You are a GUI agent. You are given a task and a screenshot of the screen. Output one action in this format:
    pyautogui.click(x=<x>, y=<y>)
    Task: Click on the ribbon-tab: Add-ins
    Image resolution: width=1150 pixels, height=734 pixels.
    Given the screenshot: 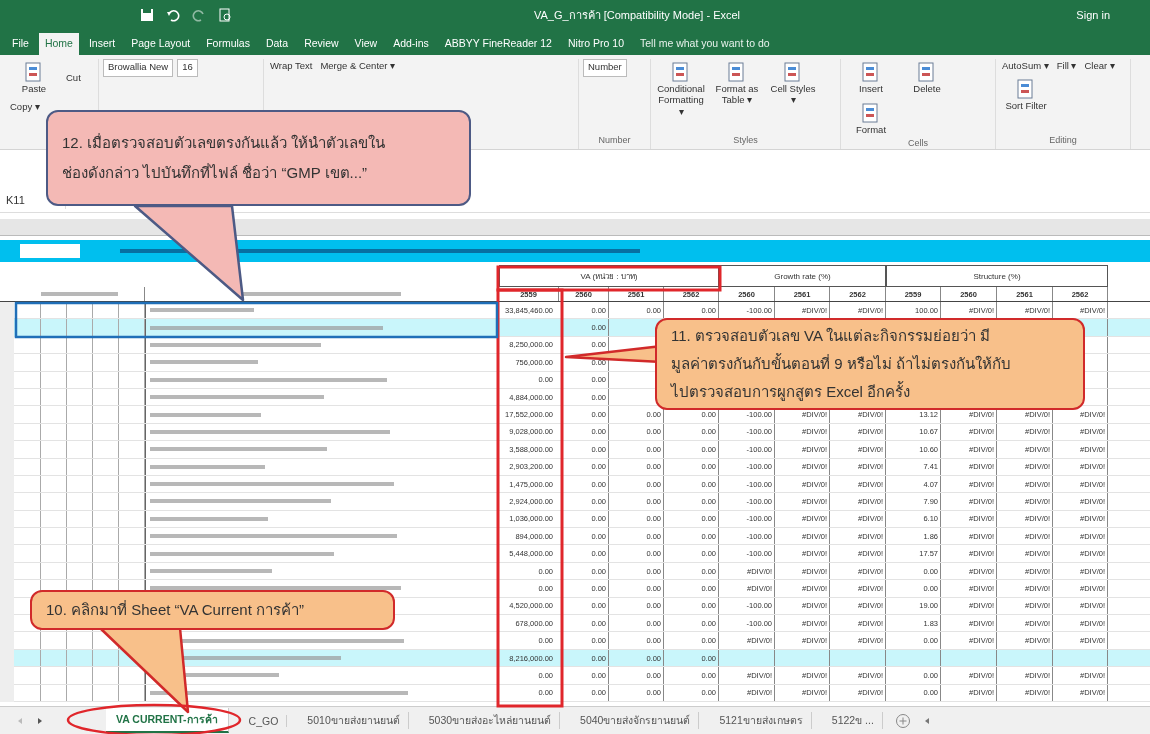 What is the action you would take?
    pyautogui.click(x=411, y=44)
    